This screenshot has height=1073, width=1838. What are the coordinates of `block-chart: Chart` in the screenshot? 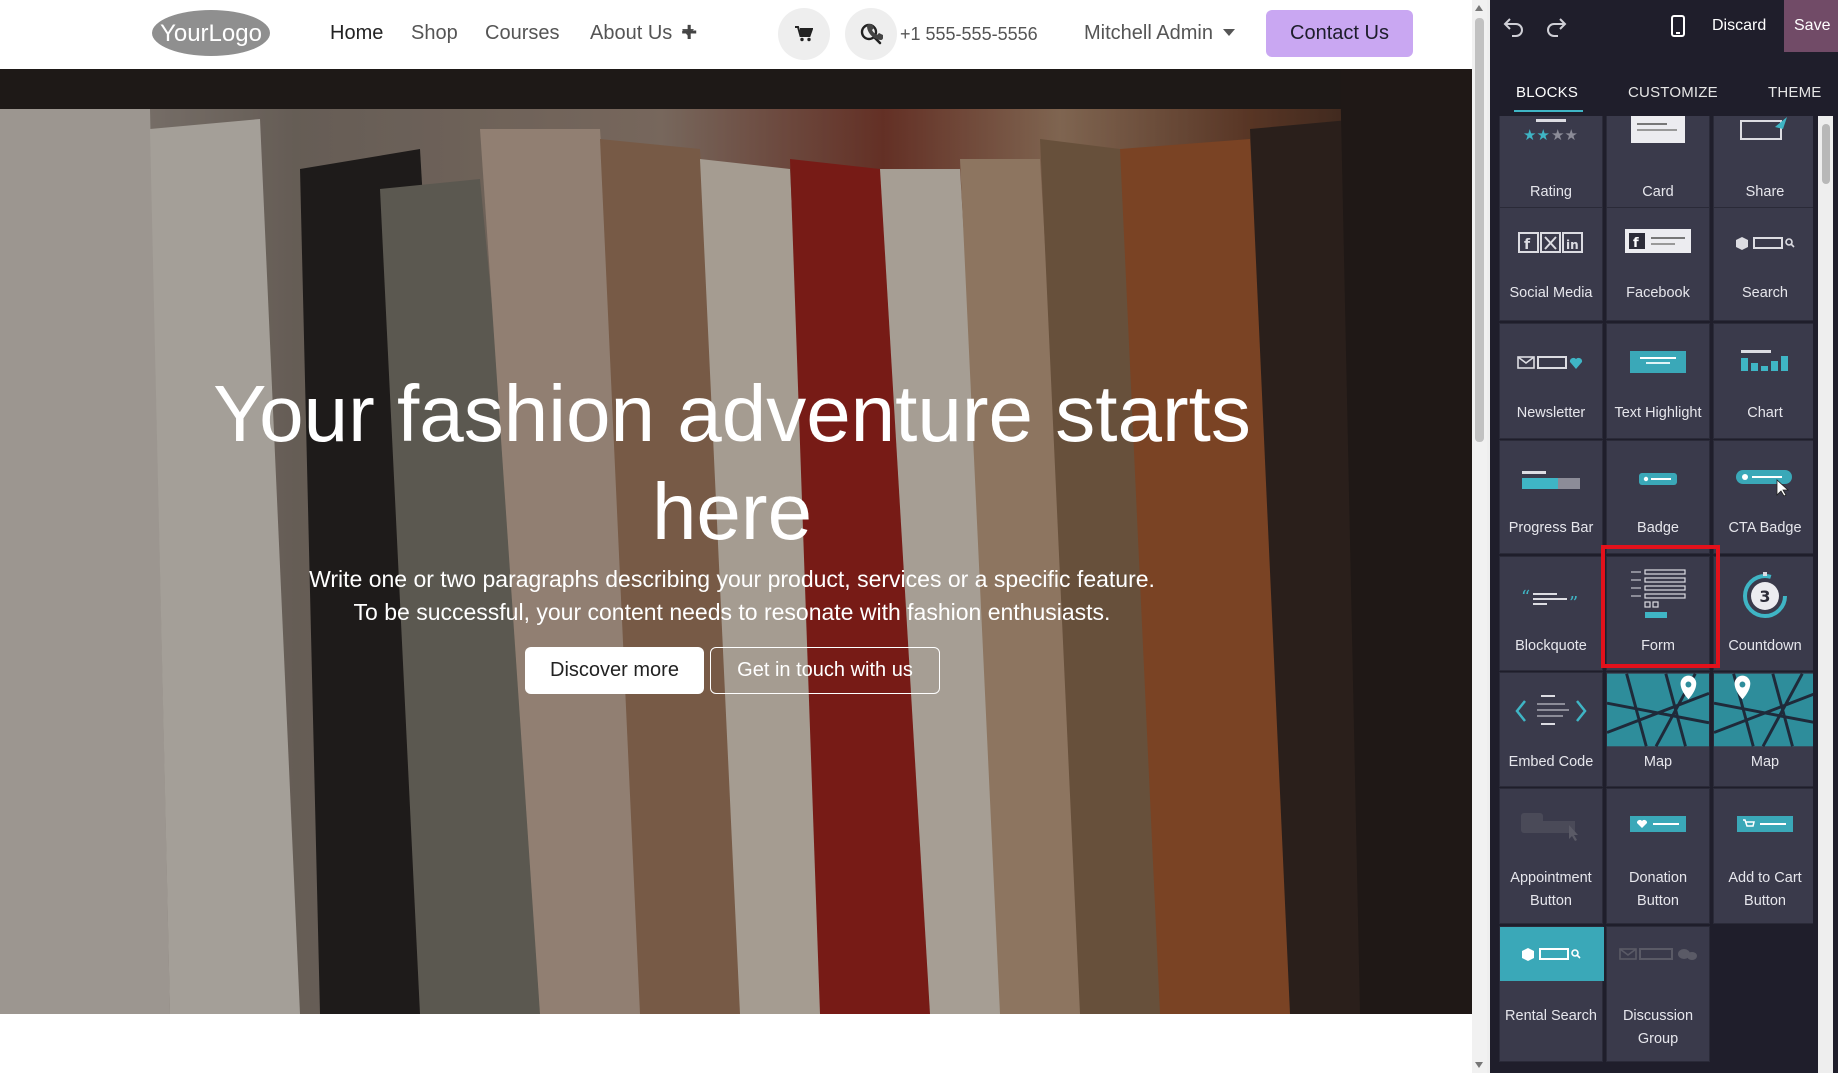 It's located at (1763, 381).